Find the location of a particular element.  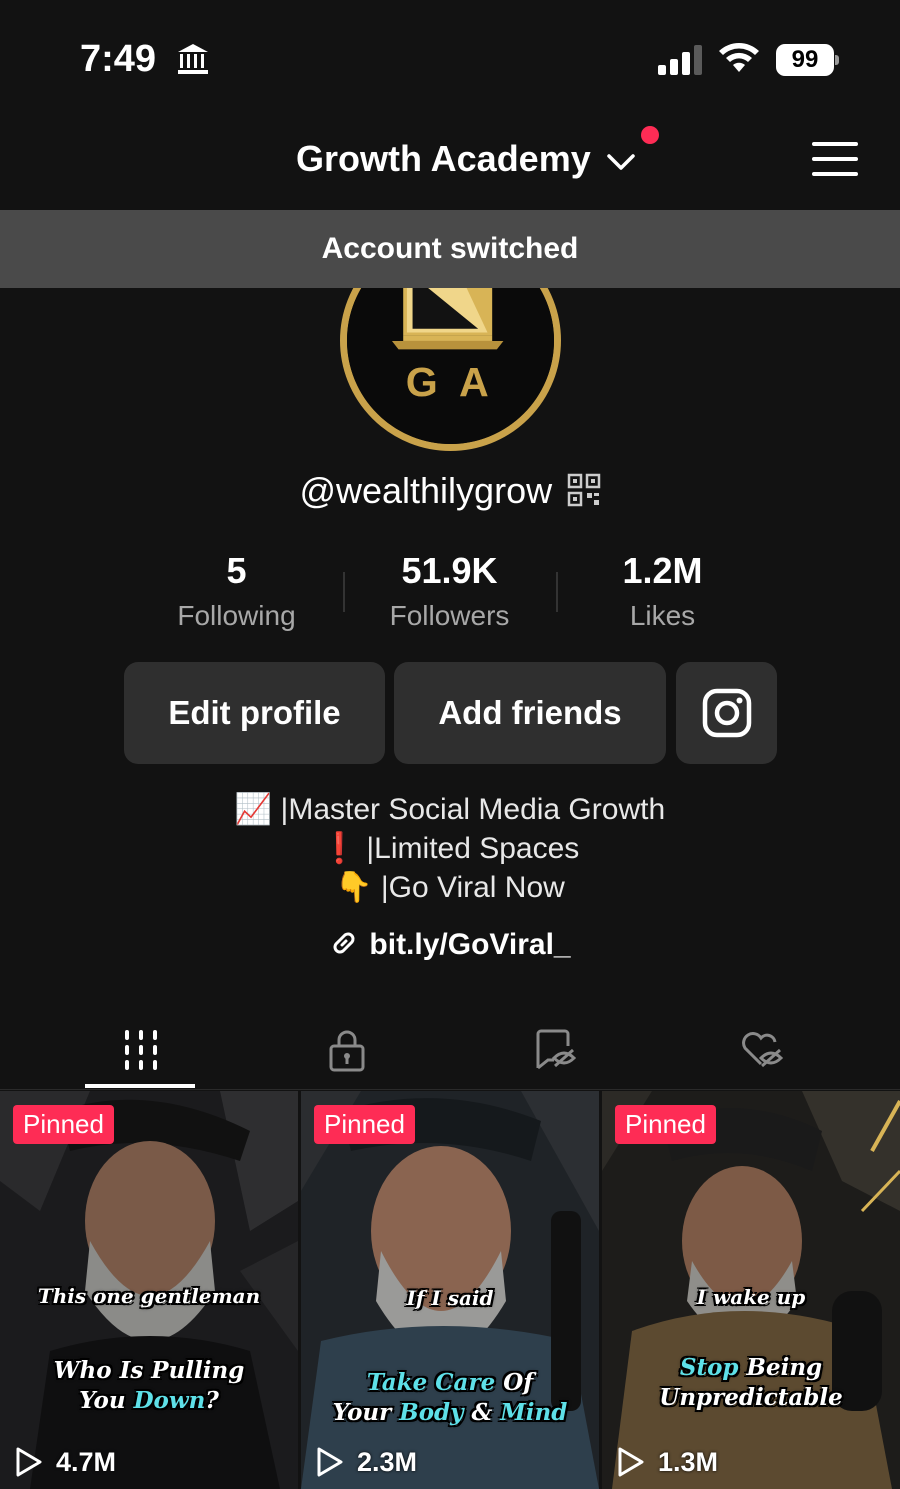

active-tab-indicator is located at coordinates (140, 1086).